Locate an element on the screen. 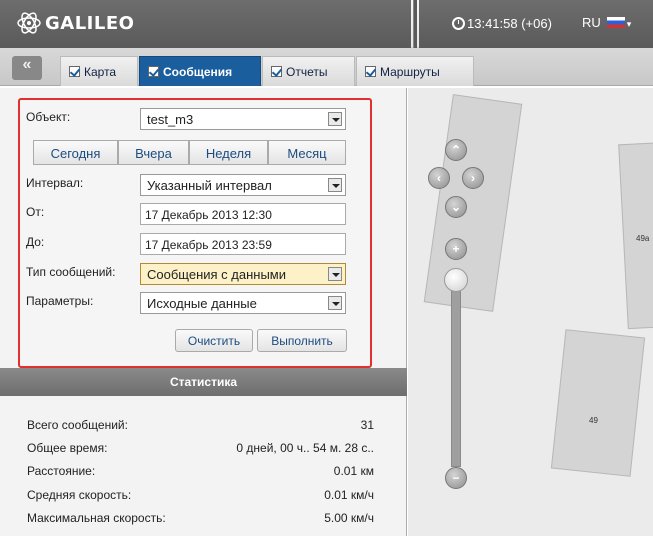 Image resolution: width=653 pixels, height=536 pixels. tab-map: Карта is located at coordinates (99, 71).